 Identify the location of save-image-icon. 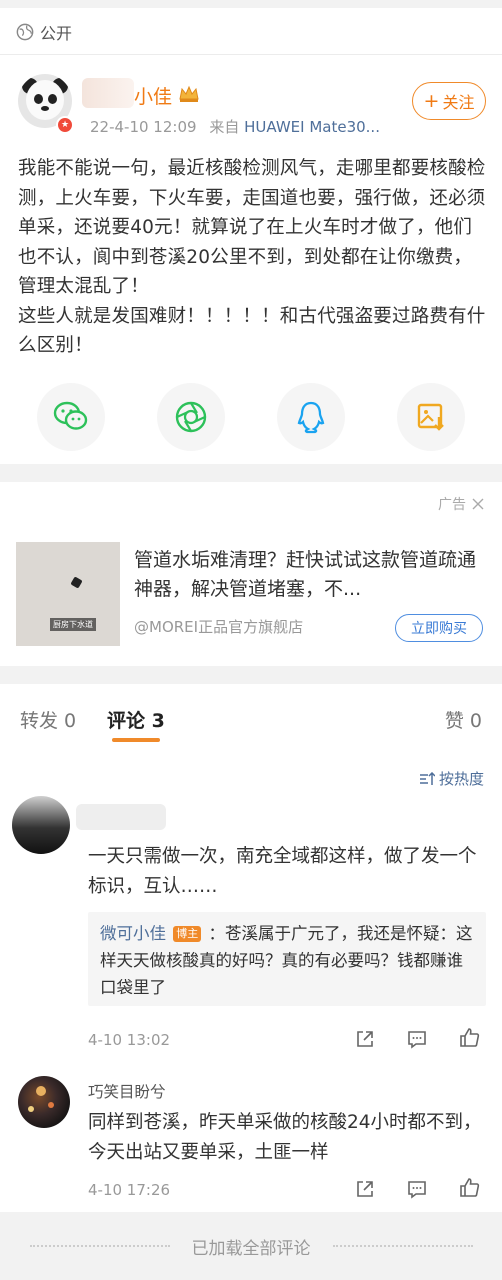
(430, 417).